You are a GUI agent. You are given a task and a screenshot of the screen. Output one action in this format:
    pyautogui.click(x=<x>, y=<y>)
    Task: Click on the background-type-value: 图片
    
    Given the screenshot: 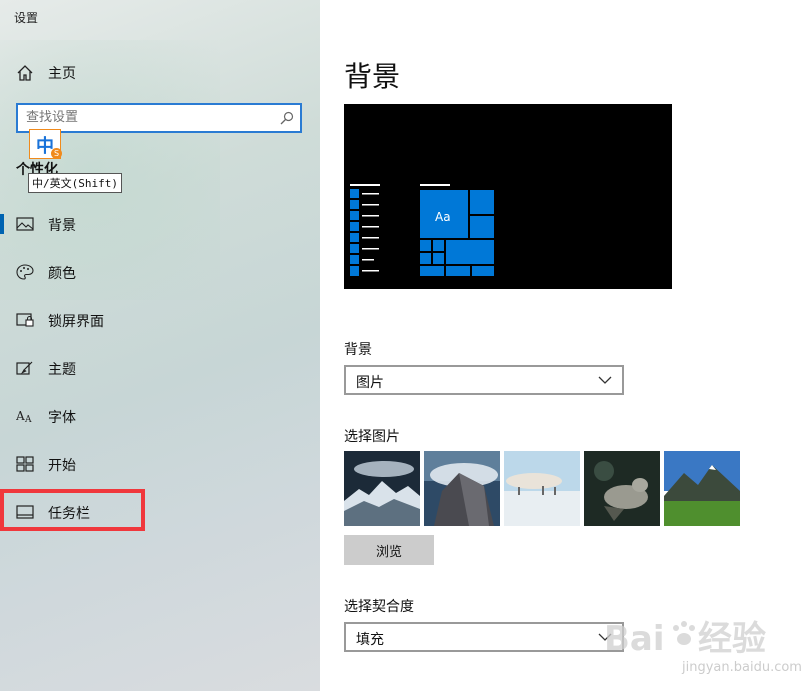 What is the action you would take?
    pyautogui.click(x=370, y=383)
    